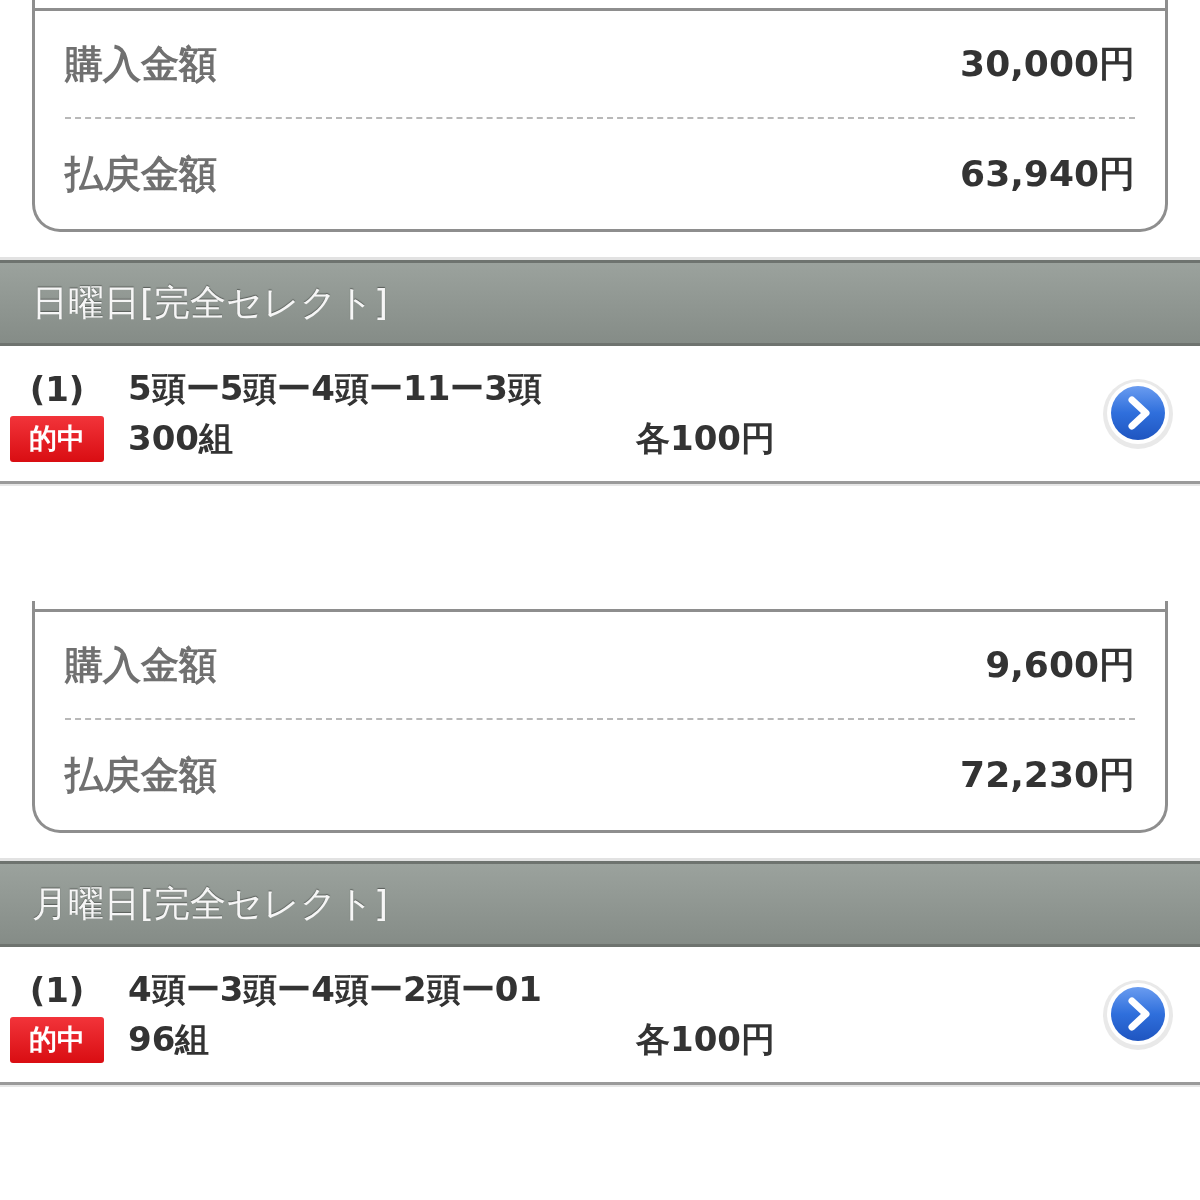  What do you see at coordinates (335, 989) in the screenshot?
I see `bet-combination: 4頭ー3頭ー4頭ー2頭ー01` at bounding box center [335, 989].